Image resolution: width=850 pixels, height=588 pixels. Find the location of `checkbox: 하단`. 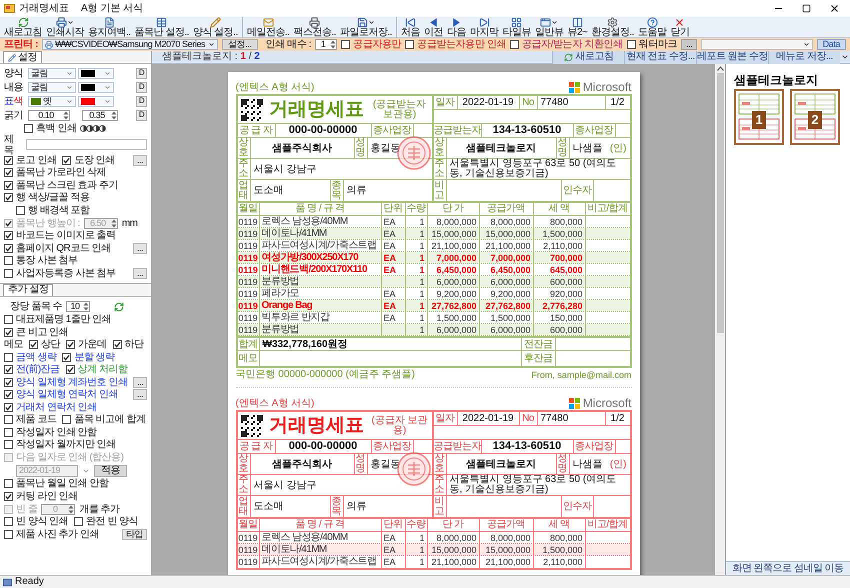

checkbox: 하단 is located at coordinates (128, 344).